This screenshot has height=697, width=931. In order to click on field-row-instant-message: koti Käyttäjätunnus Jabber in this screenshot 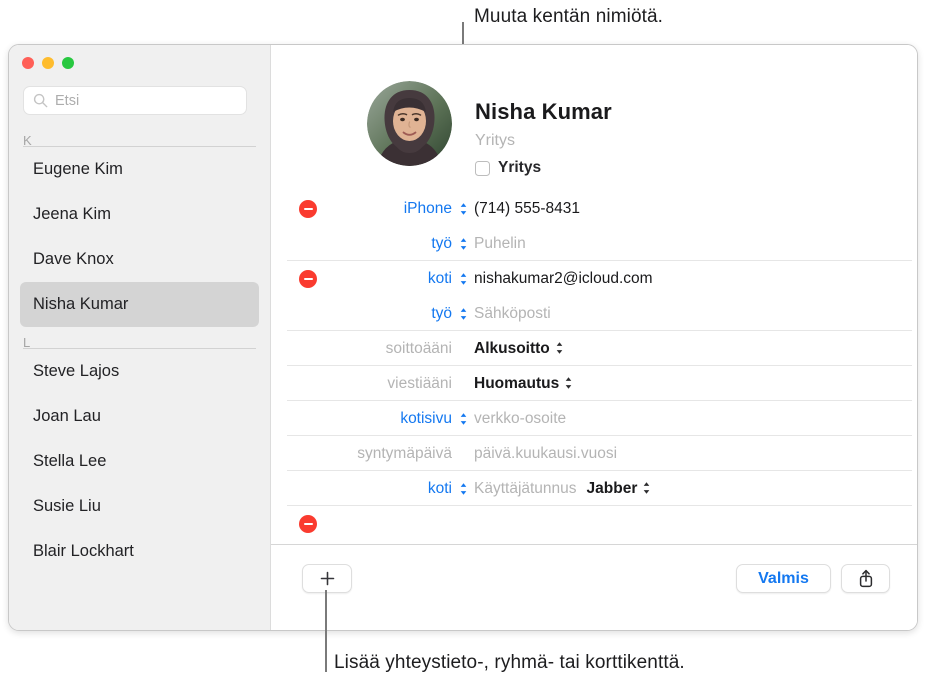, I will do `click(594, 488)`.